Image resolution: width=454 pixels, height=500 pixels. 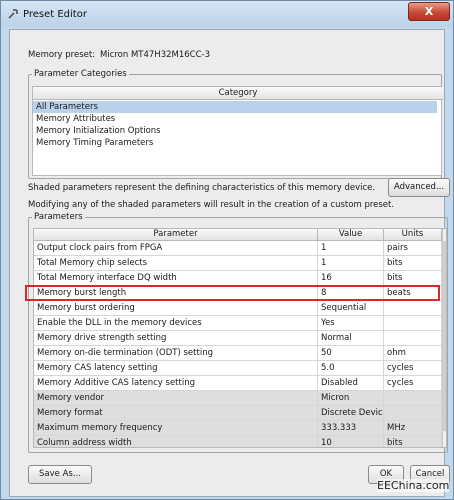 I want to click on parameter-name-cell: Maximum memory frequency, so click(x=176, y=428).